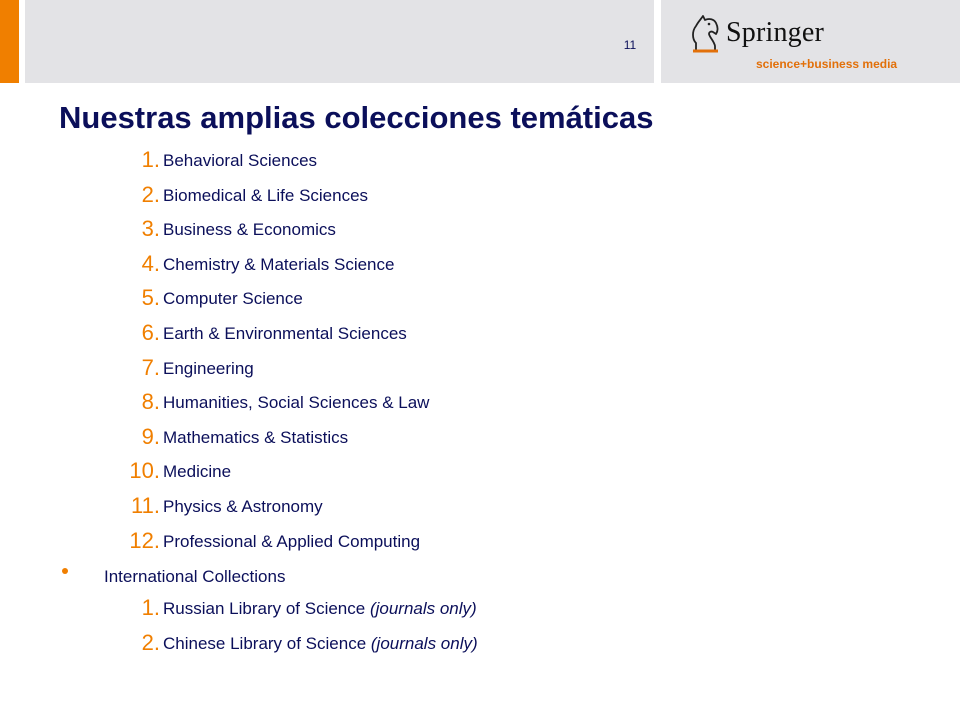 This screenshot has height=720, width=960. I want to click on list-item-number: 9., so click(150, 436).